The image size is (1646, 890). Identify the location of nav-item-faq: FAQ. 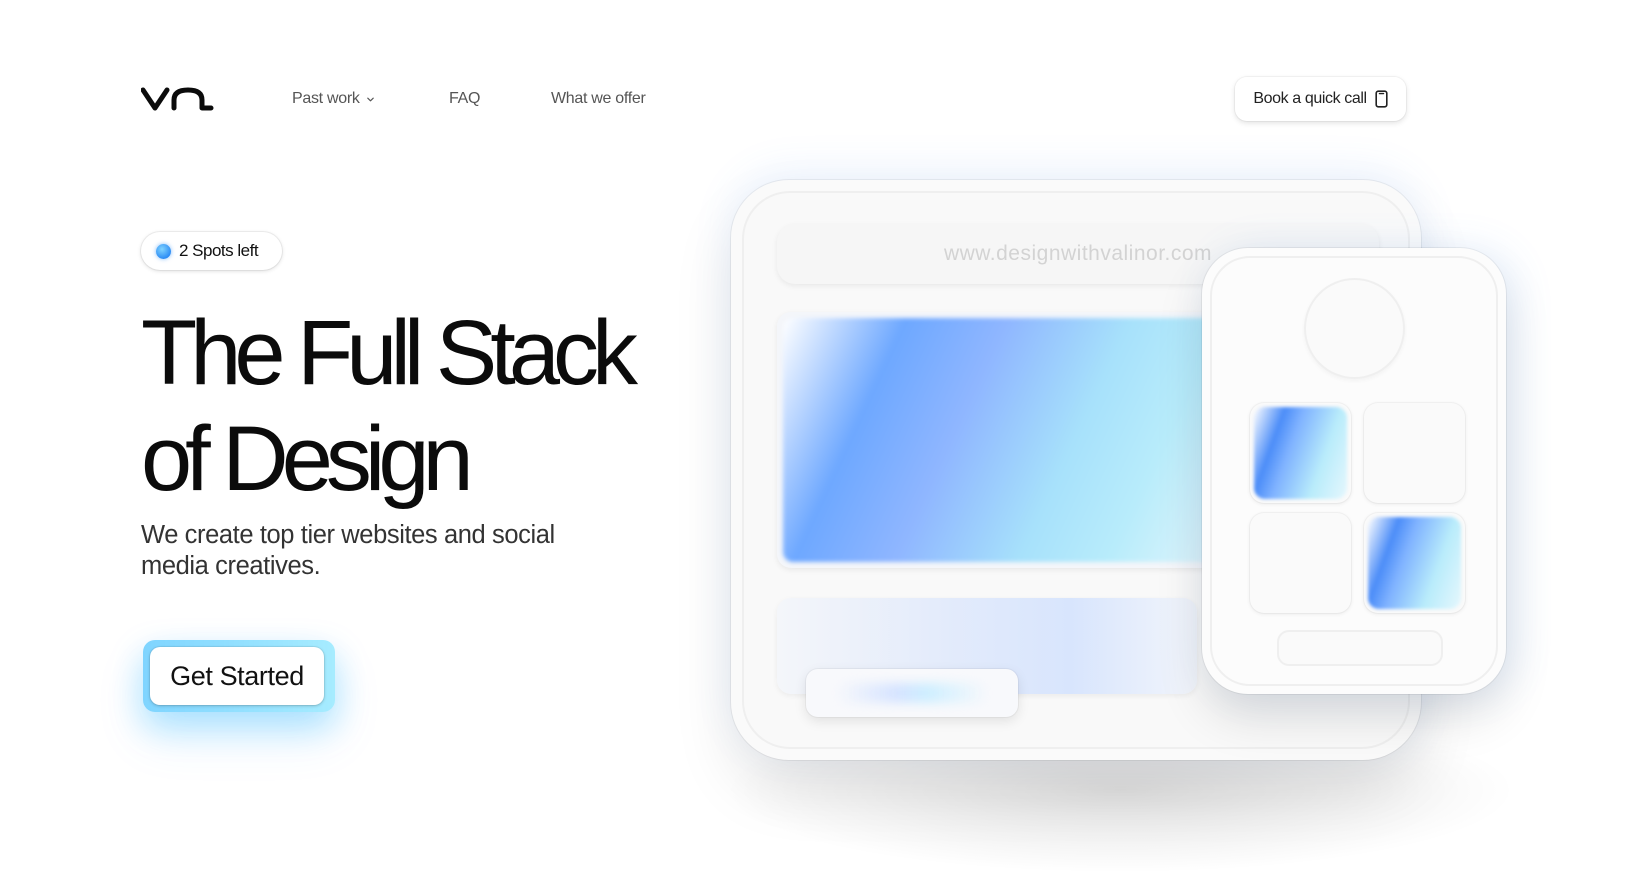
(464, 99).